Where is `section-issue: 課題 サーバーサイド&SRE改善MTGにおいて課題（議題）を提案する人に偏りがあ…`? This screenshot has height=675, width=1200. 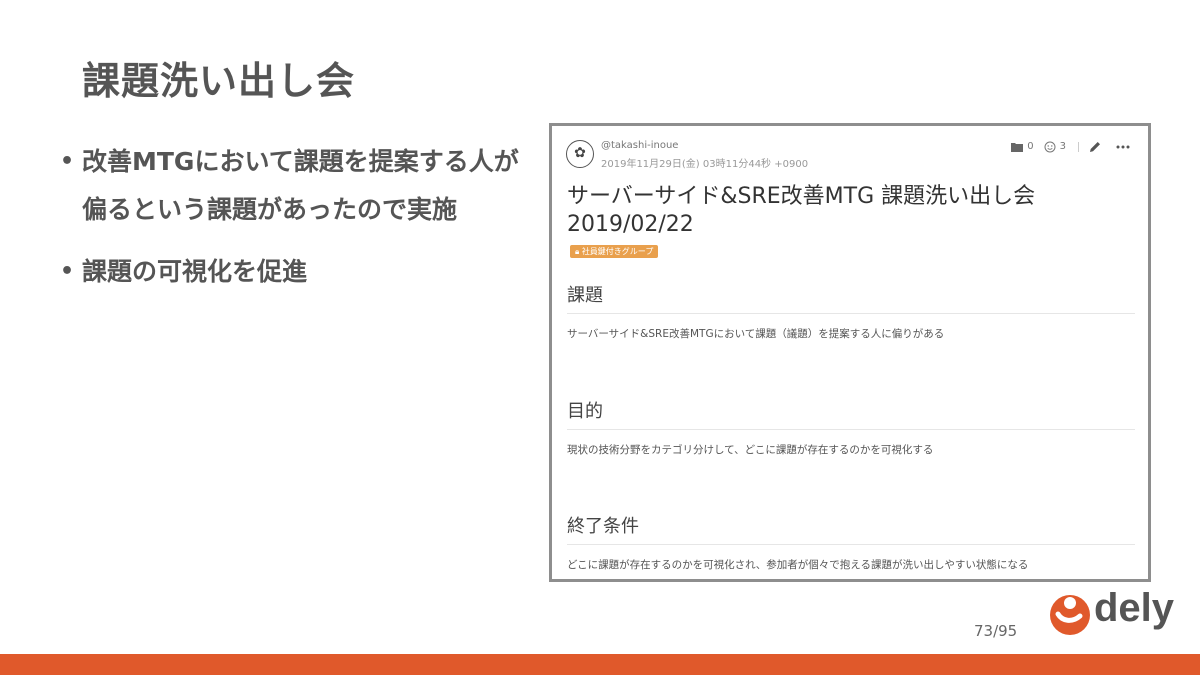
section-issue: 課題 サーバーサイド&SRE改善MTGにおいて課題（議題）を提案する人に偏りがあ… is located at coordinates (851, 311).